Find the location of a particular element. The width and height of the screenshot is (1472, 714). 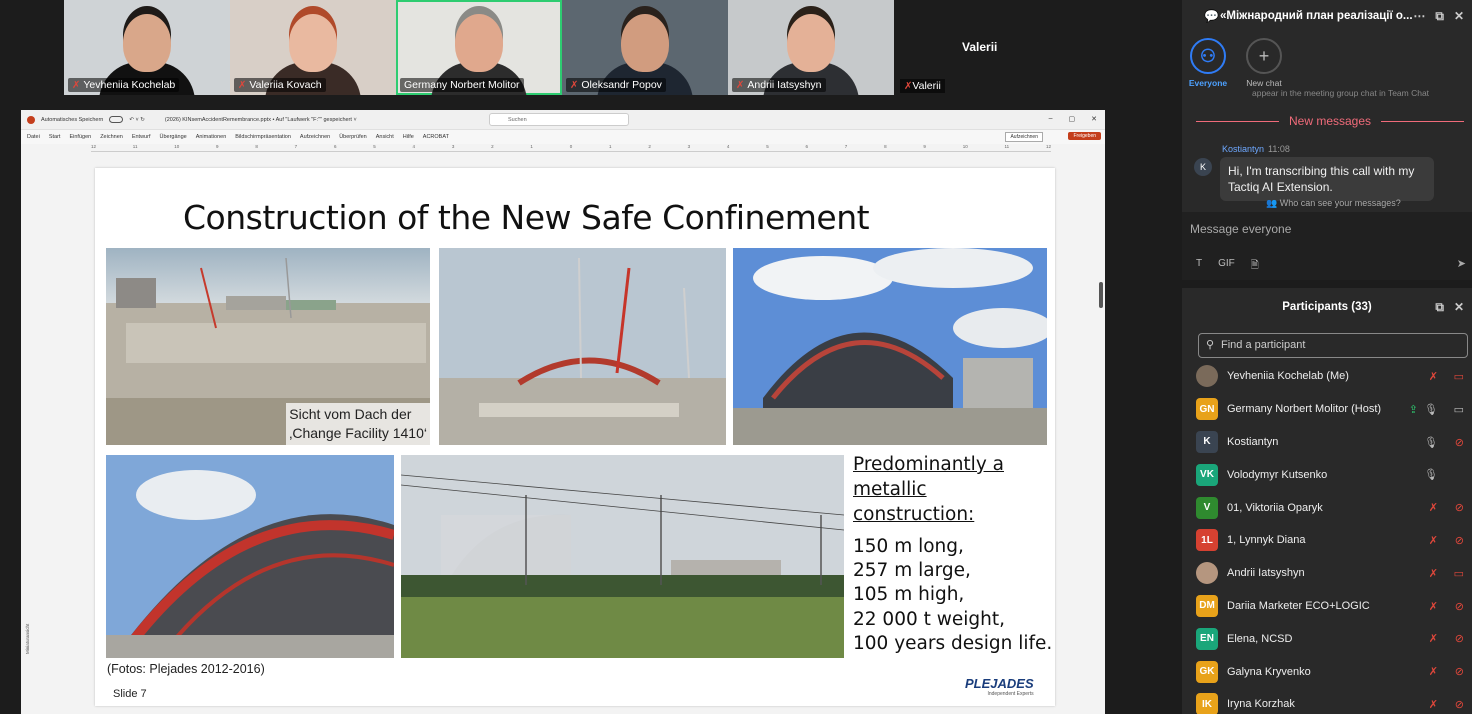

participant-row: GK Galyna Kryvenko ✗ ⊘ is located at coordinates (1327, 671).